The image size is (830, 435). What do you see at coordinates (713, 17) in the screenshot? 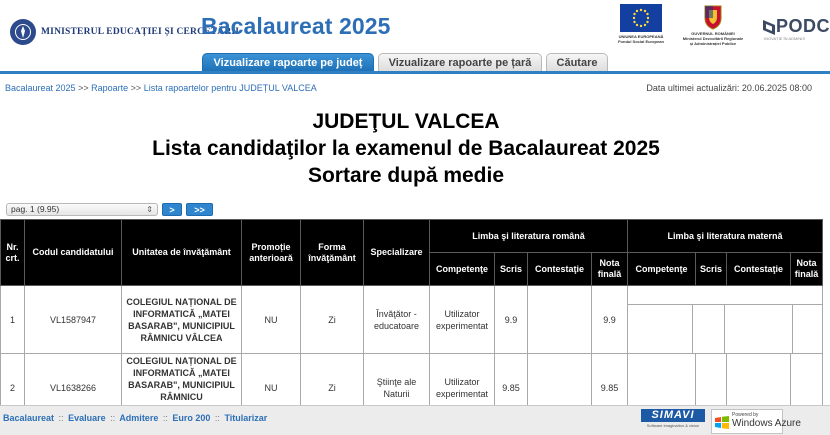
I see `romania-crest-icon` at bounding box center [713, 17].